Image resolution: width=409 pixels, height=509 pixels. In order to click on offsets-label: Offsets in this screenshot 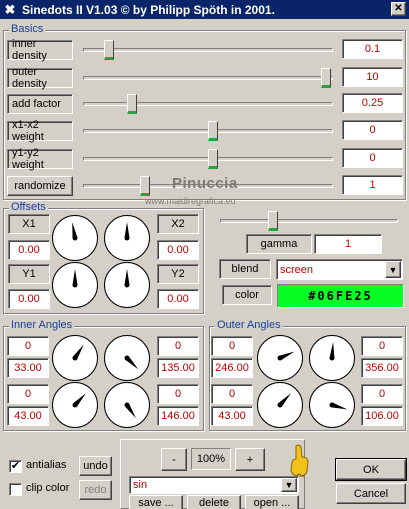, I will do `click(28, 207)`.